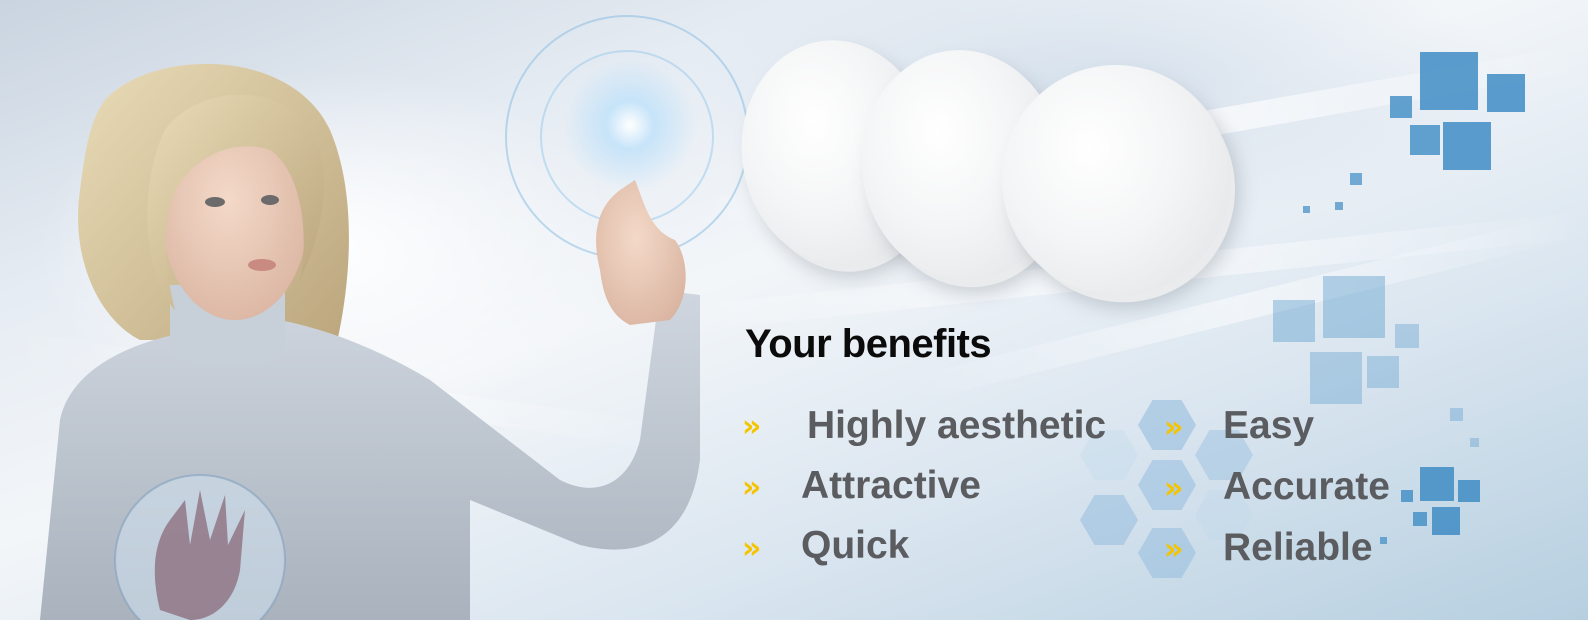  Describe the element at coordinates (1269, 425) in the screenshot. I see `benefit-easy: Easy` at that location.